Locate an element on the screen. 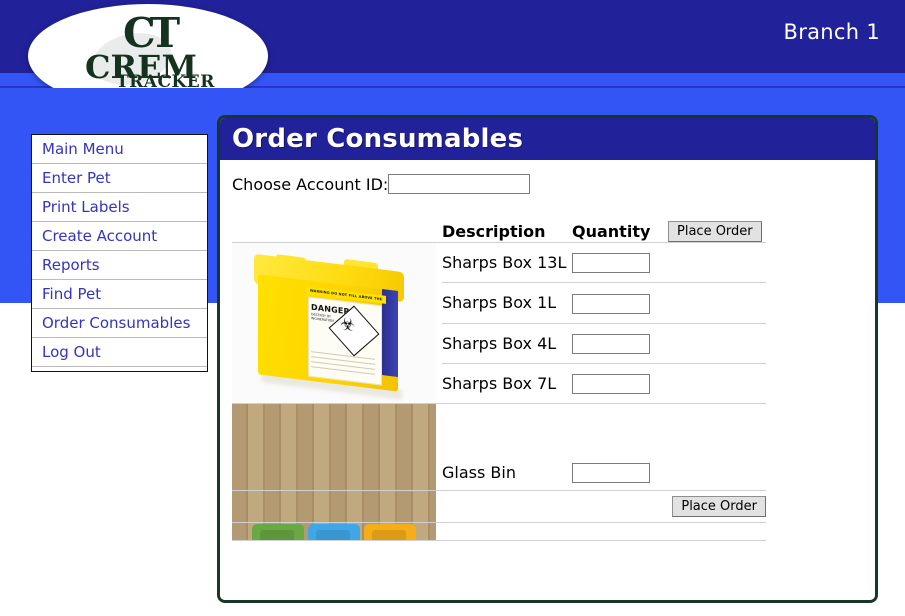 This screenshot has height=616, width=905. quantity-input-sharps-box-7l is located at coordinates (611, 384).